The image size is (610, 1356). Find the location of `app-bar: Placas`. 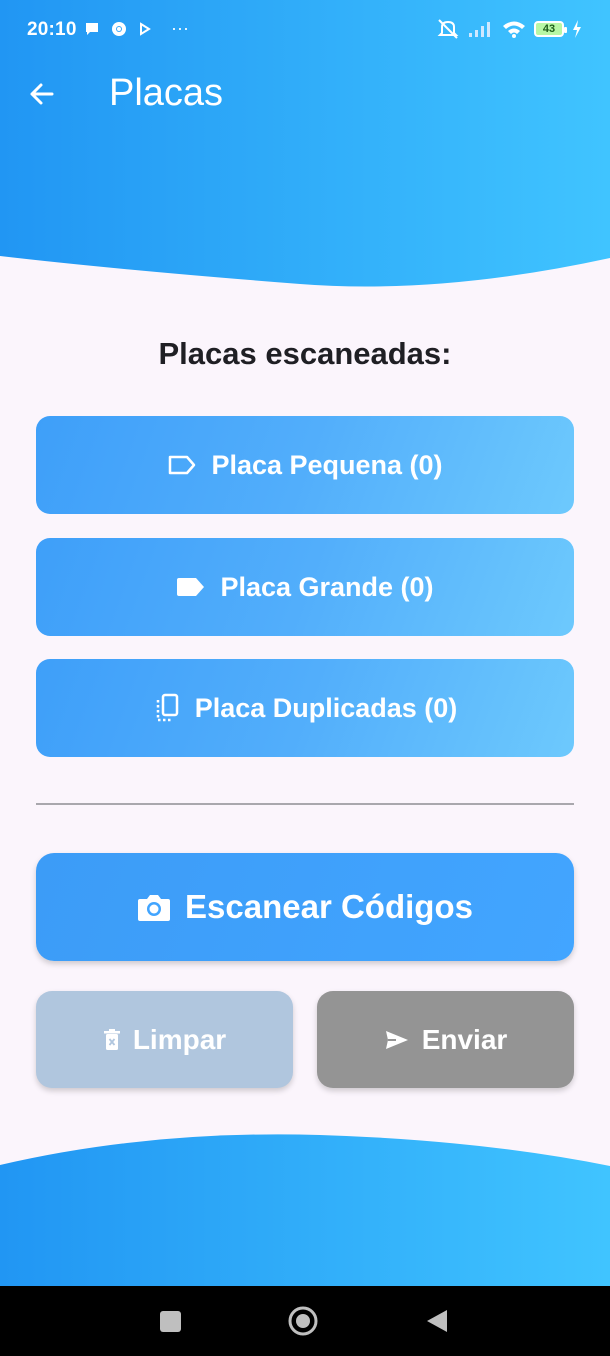

app-bar: Placas is located at coordinates (305, 98).